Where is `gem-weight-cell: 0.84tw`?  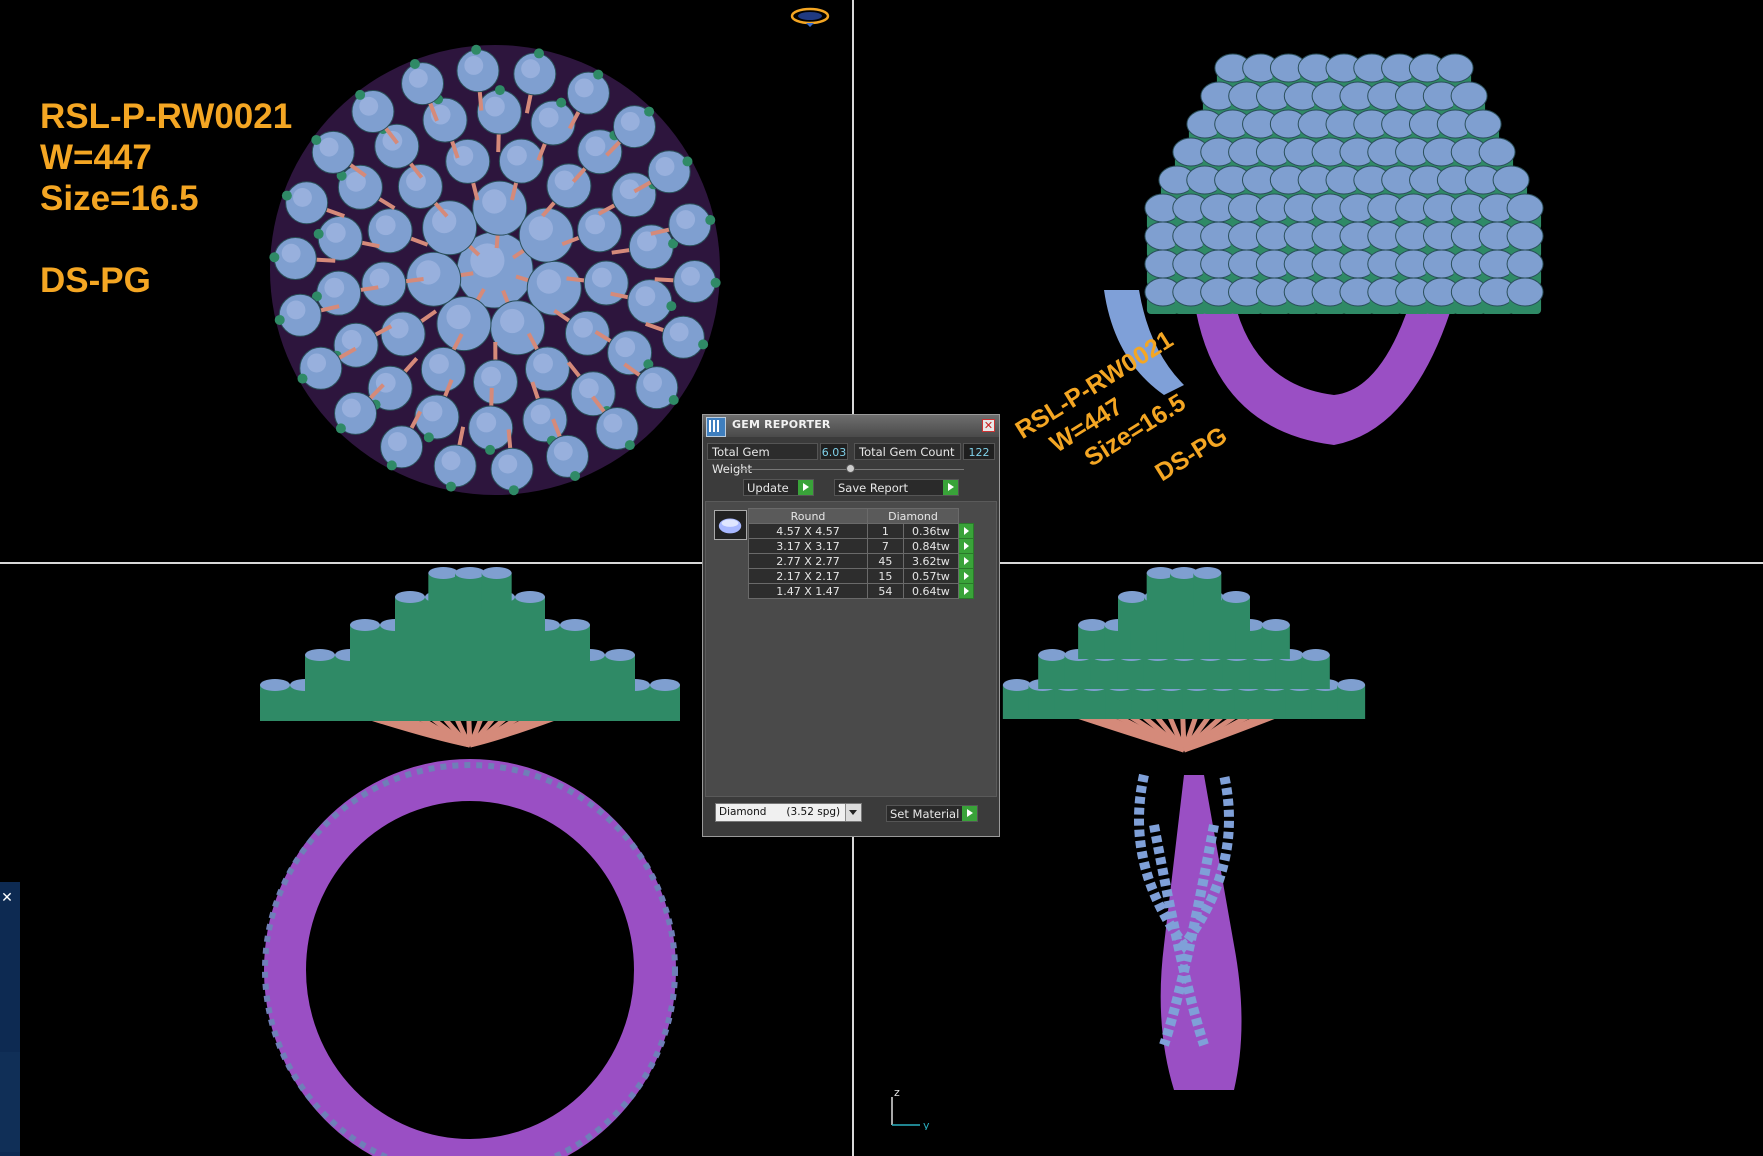 gem-weight-cell: 0.84tw is located at coordinates (931, 546).